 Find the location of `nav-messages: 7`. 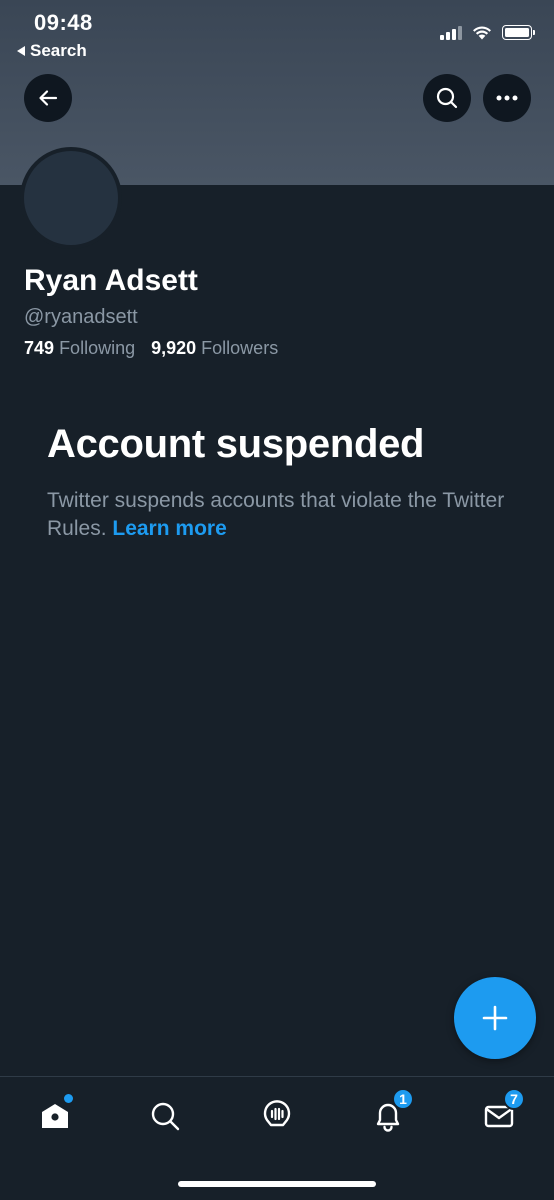

nav-messages: 7 is located at coordinates (501, 1113).